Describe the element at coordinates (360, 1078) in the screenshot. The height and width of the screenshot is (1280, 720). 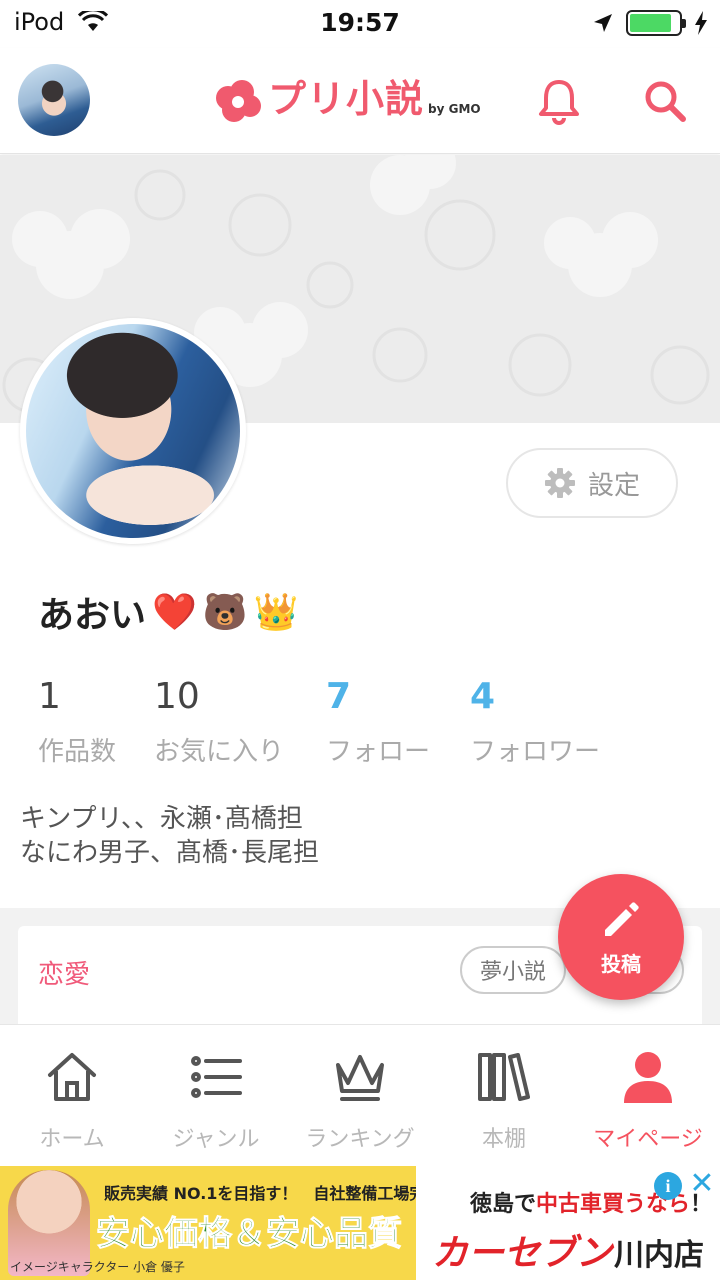
I see `crown-icon` at that location.